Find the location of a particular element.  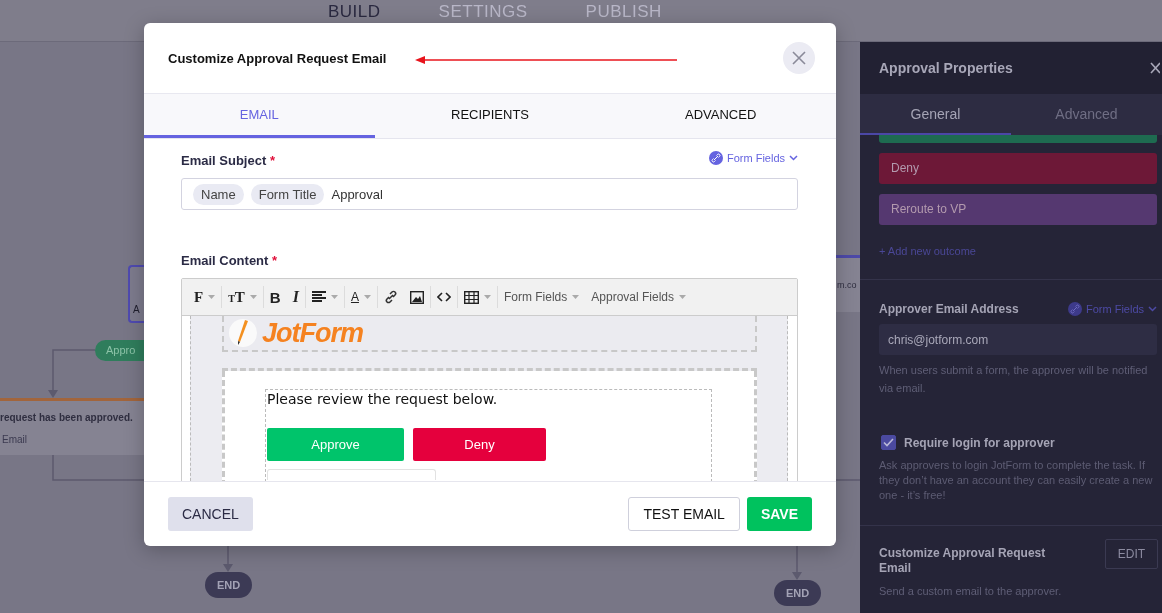

image-icon is located at coordinates (416, 297).